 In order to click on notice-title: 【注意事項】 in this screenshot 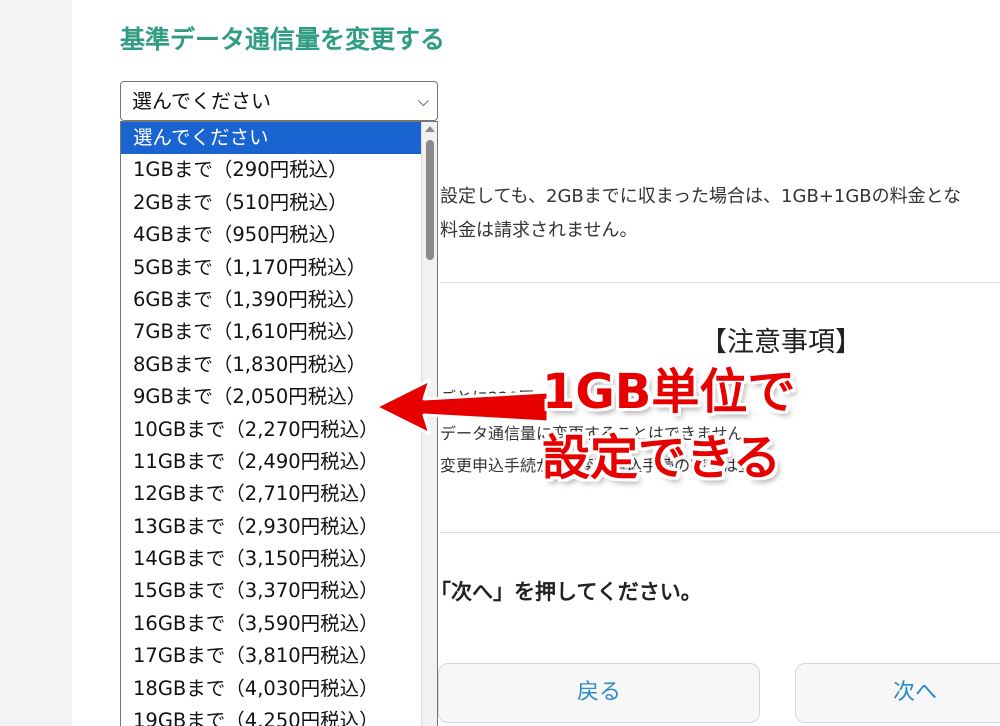, I will do `click(781, 342)`.